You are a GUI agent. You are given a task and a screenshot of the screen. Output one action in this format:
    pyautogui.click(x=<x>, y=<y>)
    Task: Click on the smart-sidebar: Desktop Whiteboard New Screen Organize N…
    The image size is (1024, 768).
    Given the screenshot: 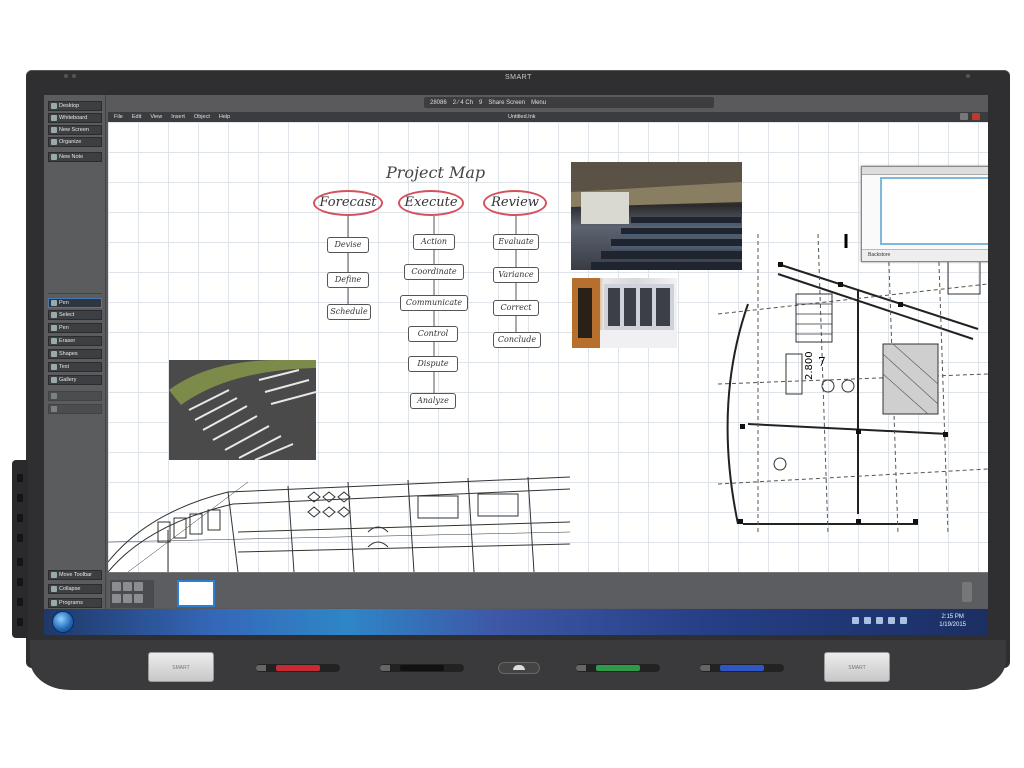 What is the action you would take?
    pyautogui.click(x=75, y=365)
    